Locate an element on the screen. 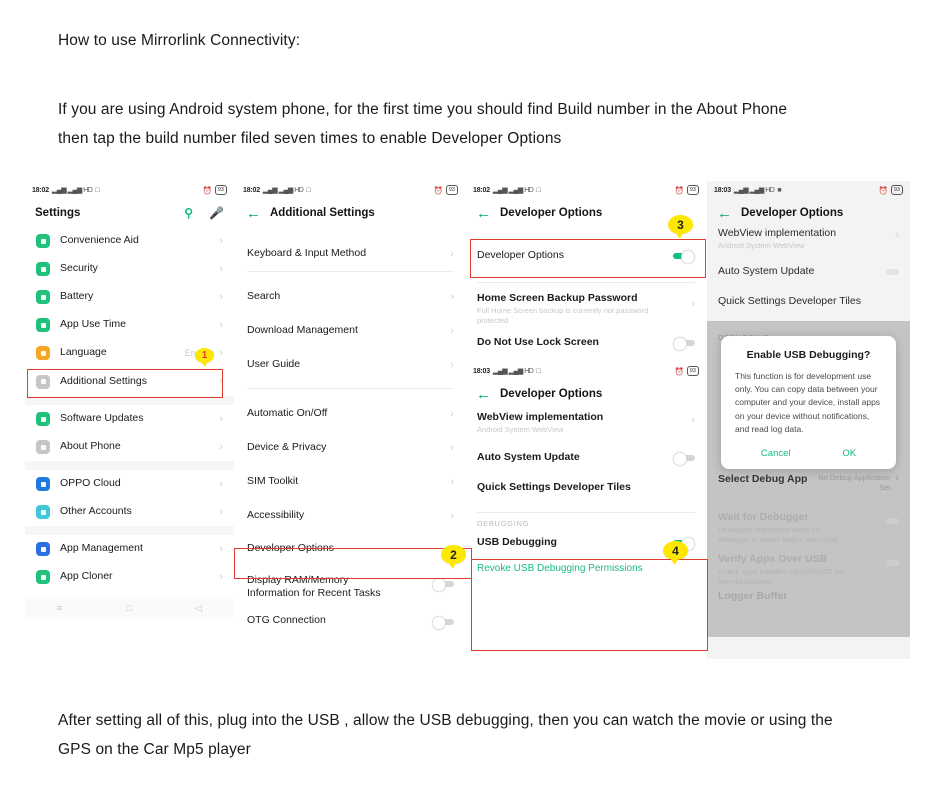 The height and width of the screenshot is (800, 944). status-time: 18:03 is located at coordinates (722, 190).